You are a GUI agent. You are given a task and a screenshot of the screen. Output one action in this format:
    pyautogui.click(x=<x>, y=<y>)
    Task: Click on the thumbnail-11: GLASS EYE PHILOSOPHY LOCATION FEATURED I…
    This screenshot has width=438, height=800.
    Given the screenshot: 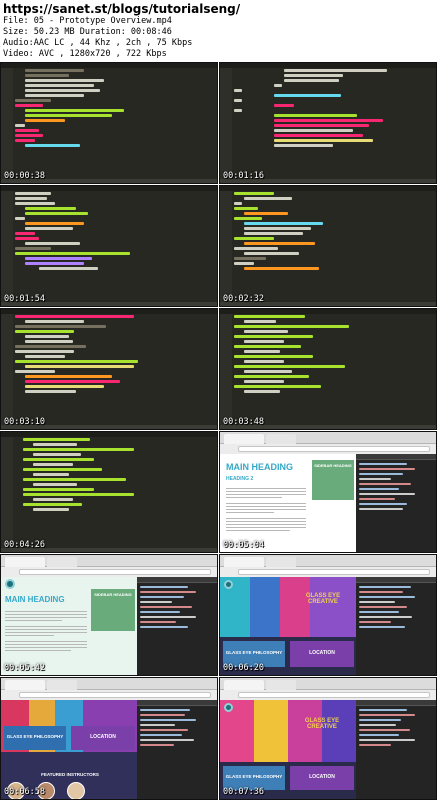 What is the action you would take?
    pyautogui.click(x=109, y=738)
    